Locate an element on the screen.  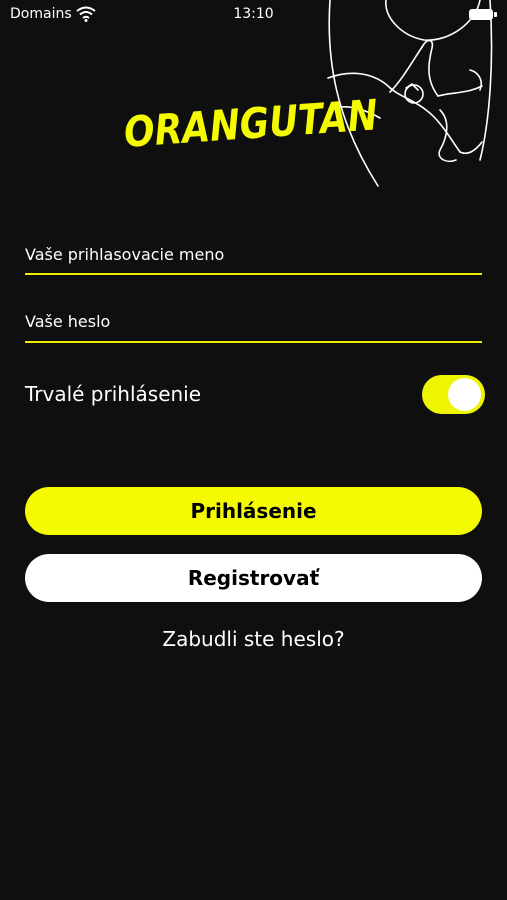
password-underline is located at coordinates (253, 342).